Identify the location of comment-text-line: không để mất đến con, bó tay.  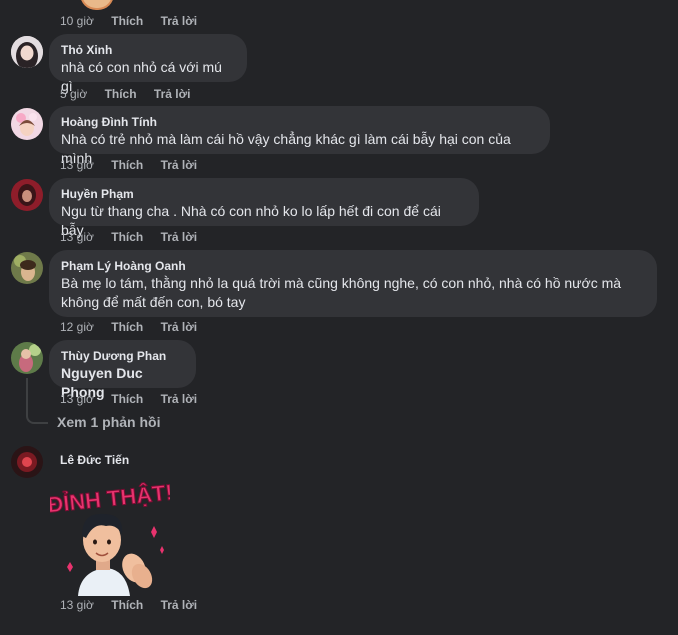
(153, 302).